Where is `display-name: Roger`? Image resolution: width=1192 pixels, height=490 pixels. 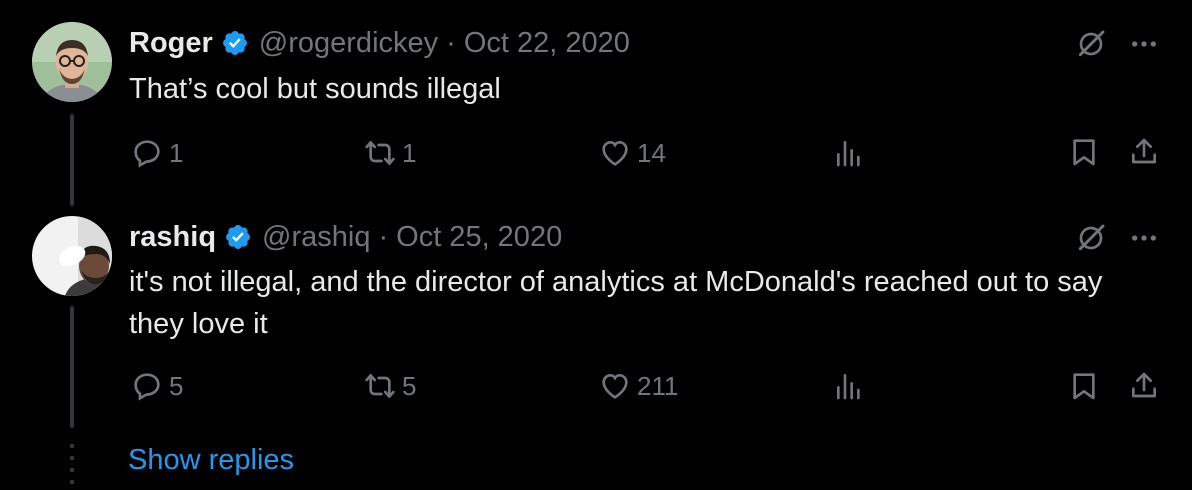 display-name: Roger is located at coordinates (171, 43).